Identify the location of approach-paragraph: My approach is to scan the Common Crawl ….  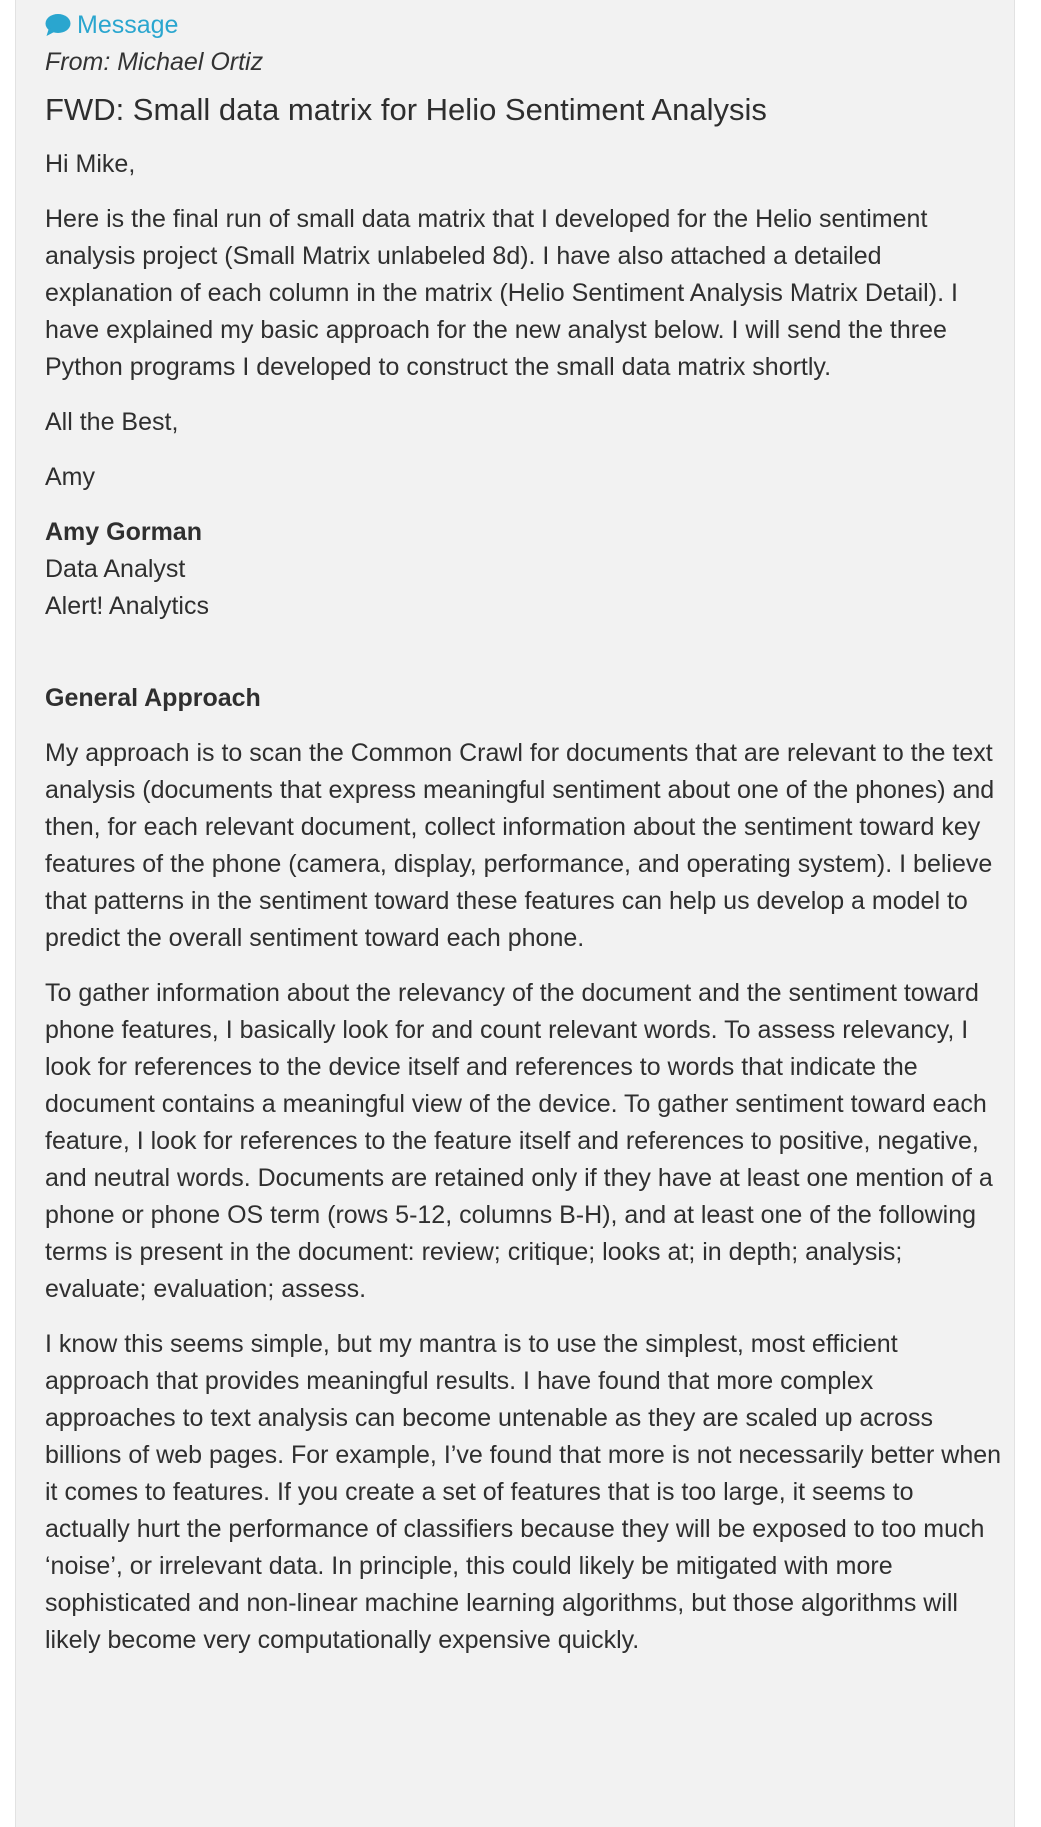
(520, 845).